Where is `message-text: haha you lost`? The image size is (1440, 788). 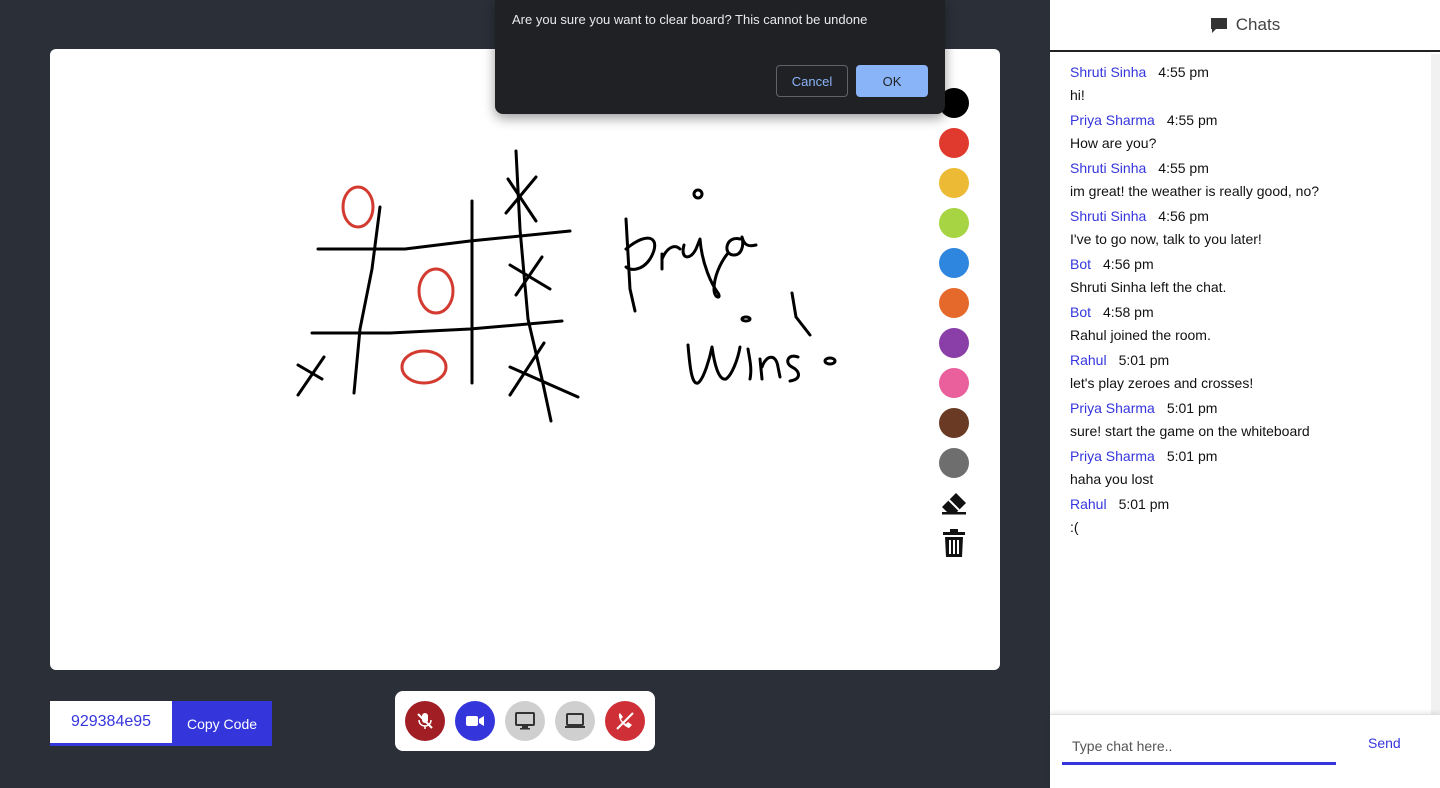 message-text: haha you lost is located at coordinates (1112, 479).